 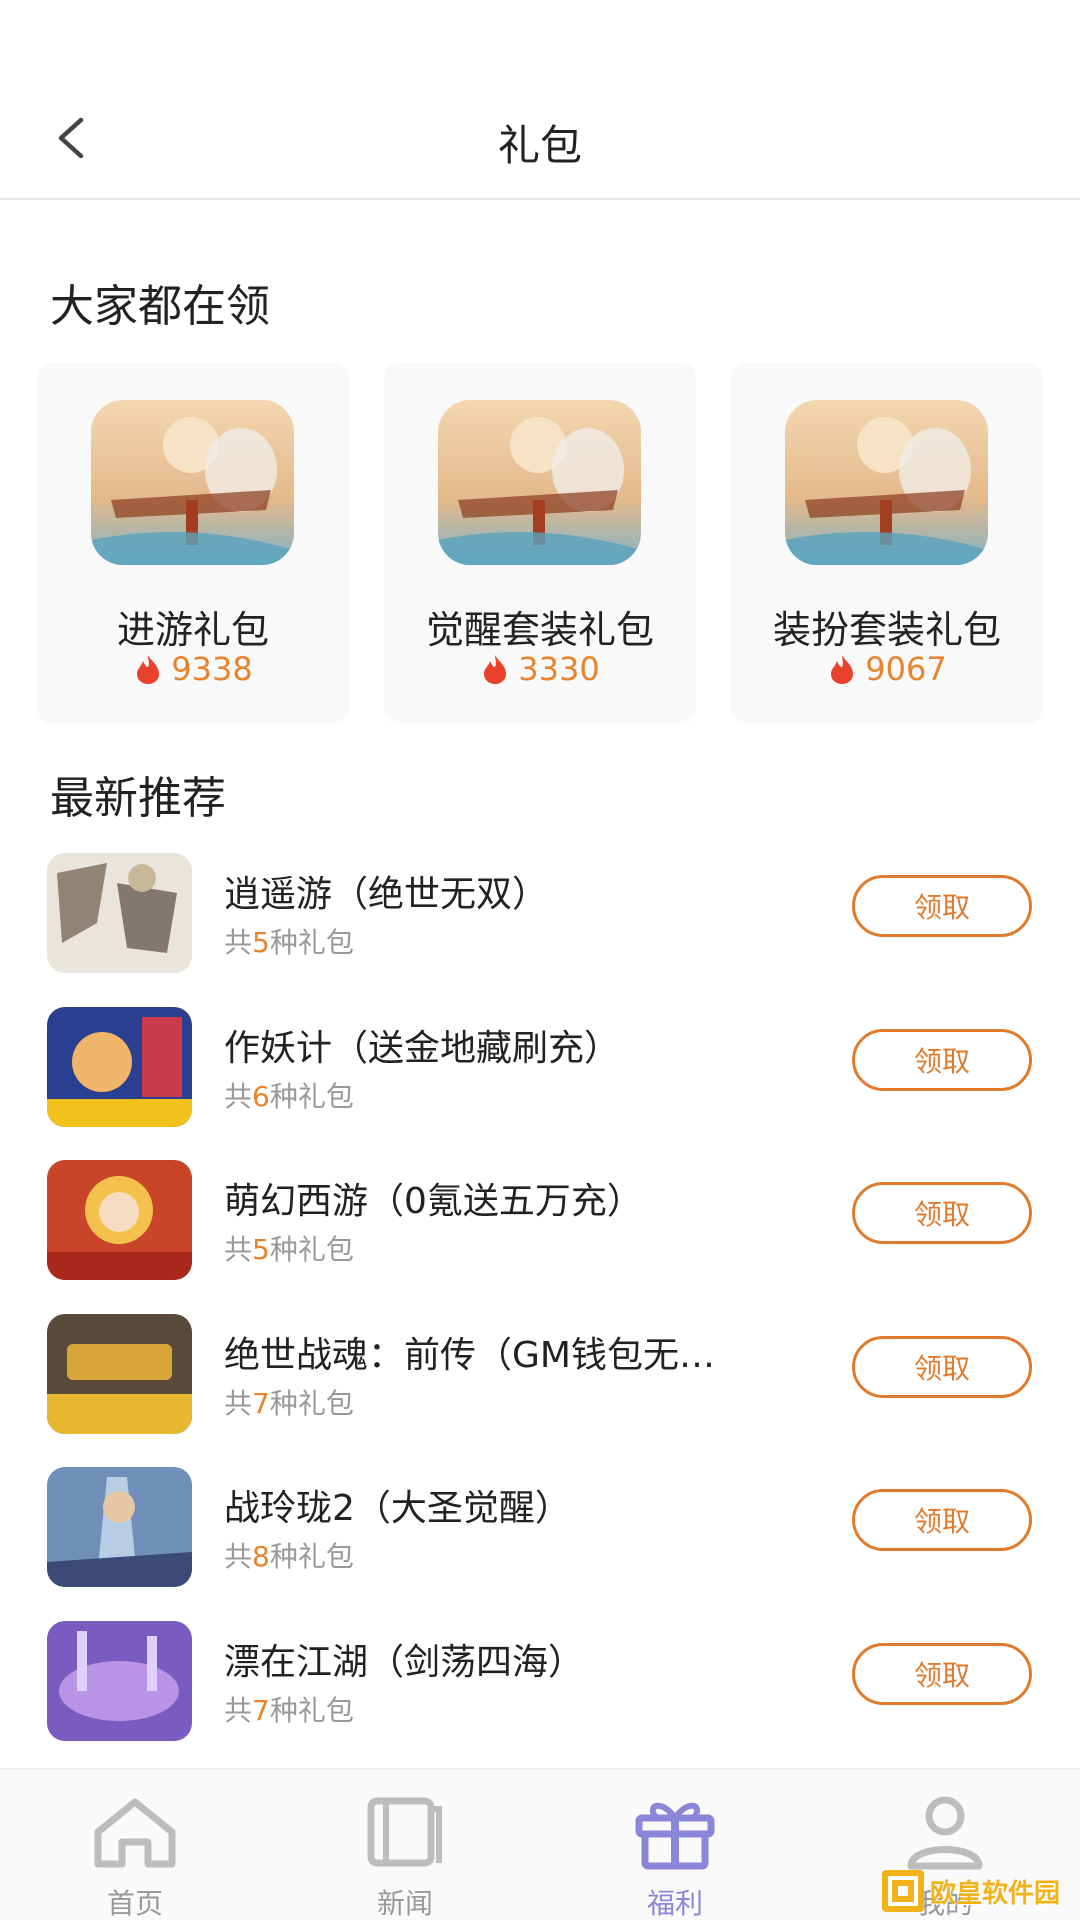 I want to click on gift-icon, so click(x=675, y=1832).